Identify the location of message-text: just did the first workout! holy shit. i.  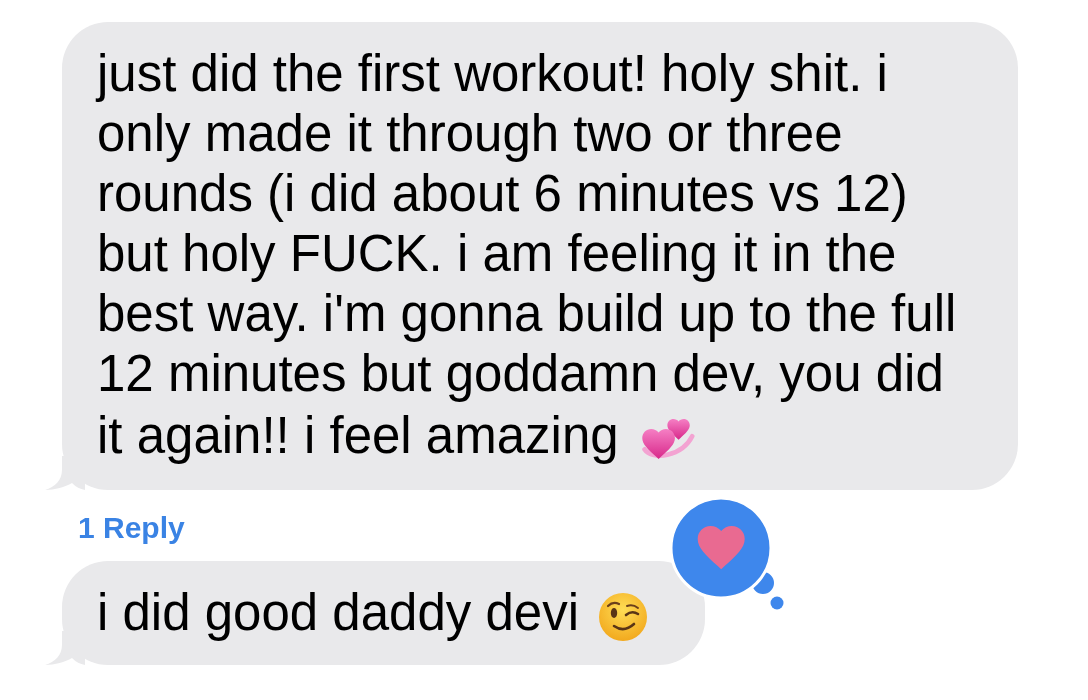
(492, 74).